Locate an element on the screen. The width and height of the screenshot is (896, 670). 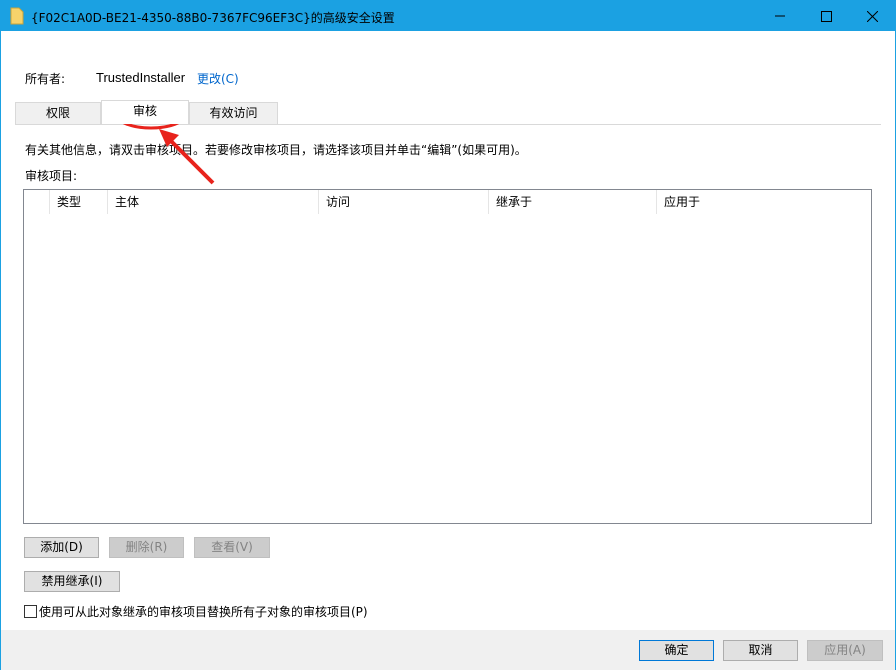
column-inherited-from: 继承于 is located at coordinates (572, 202).